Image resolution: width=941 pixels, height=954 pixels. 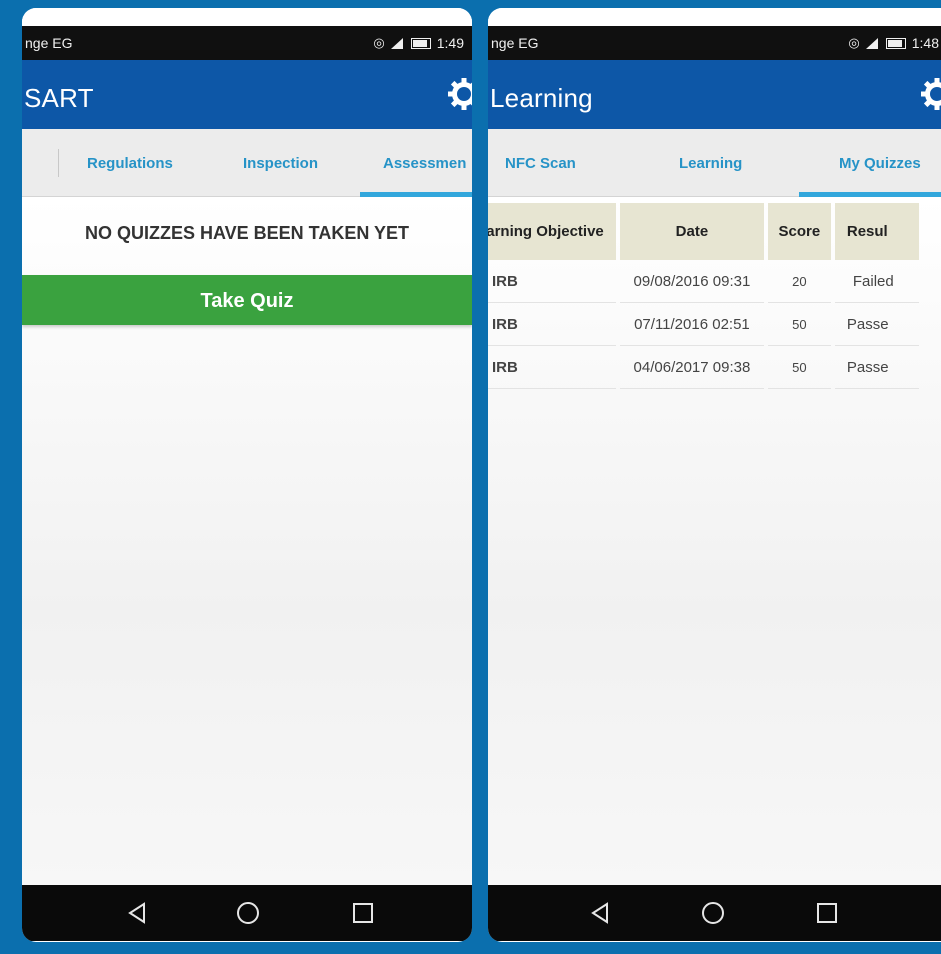 What do you see at coordinates (799, 281) in the screenshot?
I see `cell-score: 20` at bounding box center [799, 281].